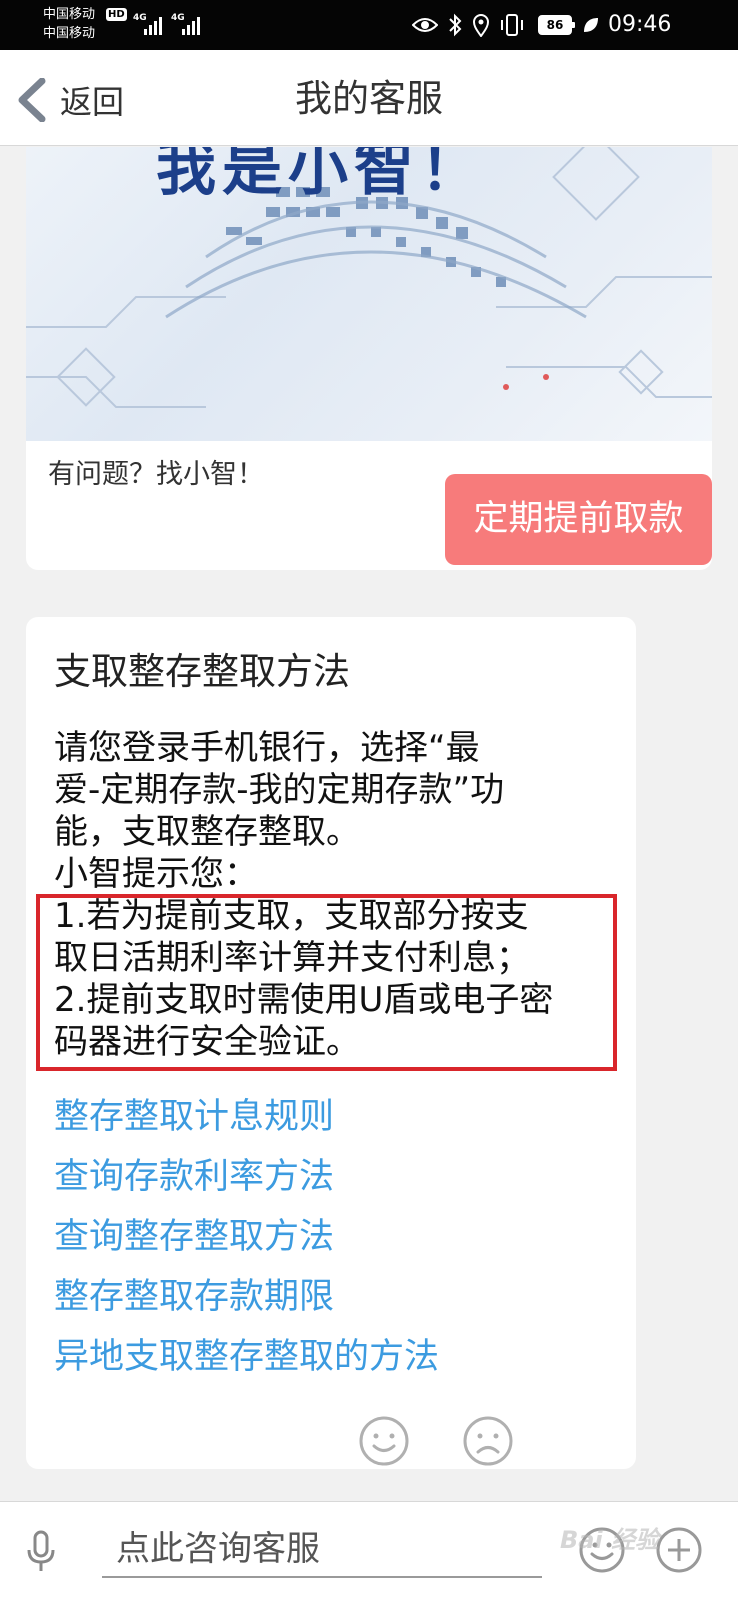 This screenshot has width=738, height=1600. I want to click on answer-line: 能，支取整存整取。, so click(207, 832).